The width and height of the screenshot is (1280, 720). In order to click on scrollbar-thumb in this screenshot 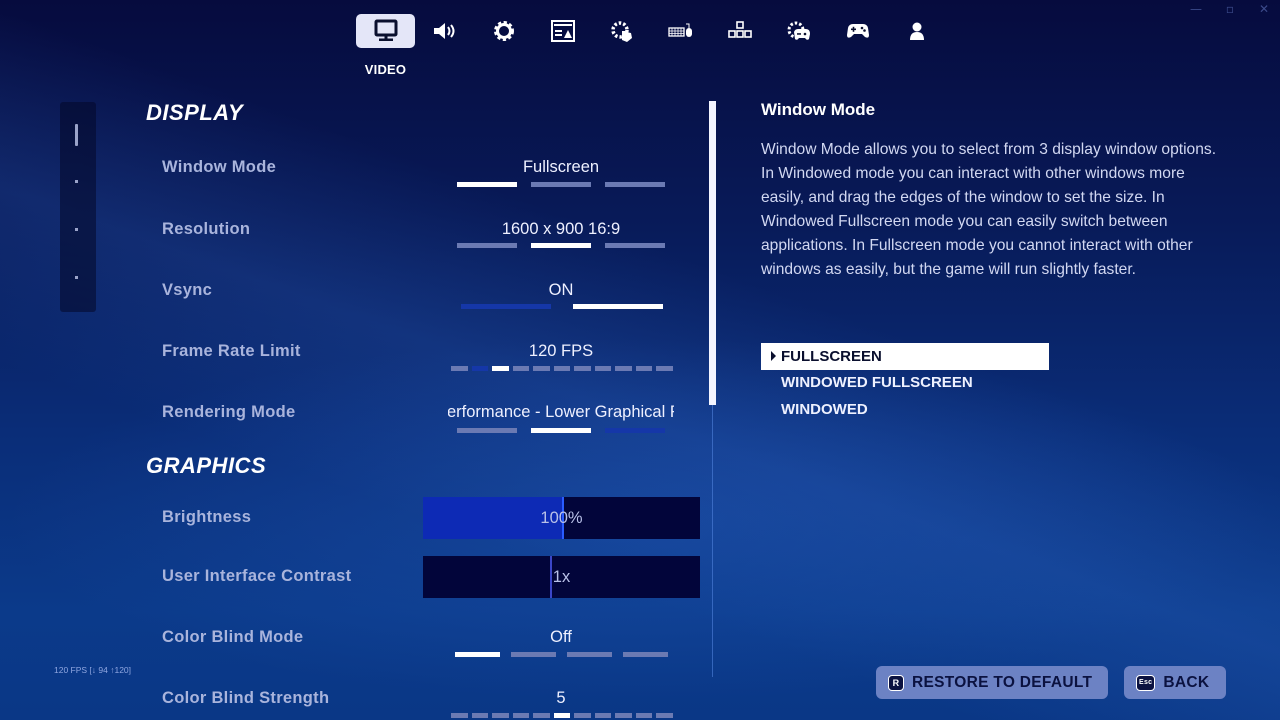, I will do `click(712, 253)`.